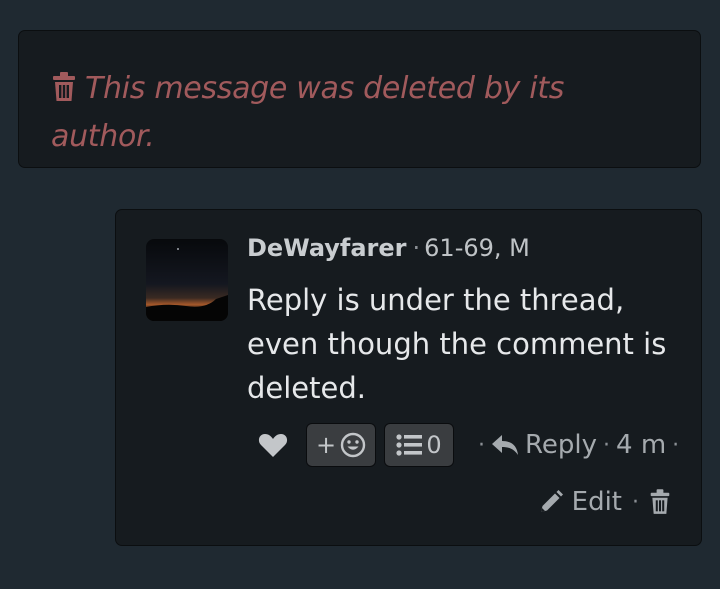 The height and width of the screenshot is (589, 720). What do you see at coordinates (353, 445) in the screenshot?
I see `smiley-icon` at bounding box center [353, 445].